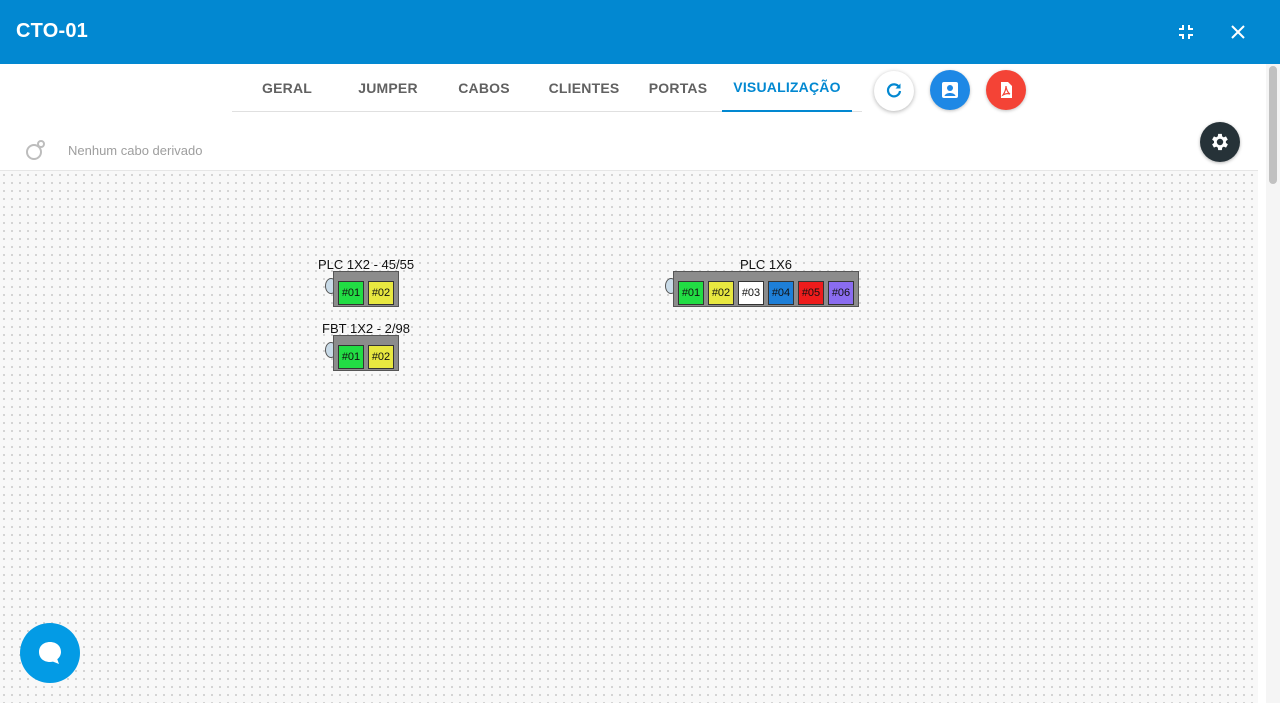 The width and height of the screenshot is (1280, 703). I want to click on tab-jumper: JUMPER, so click(388, 87).